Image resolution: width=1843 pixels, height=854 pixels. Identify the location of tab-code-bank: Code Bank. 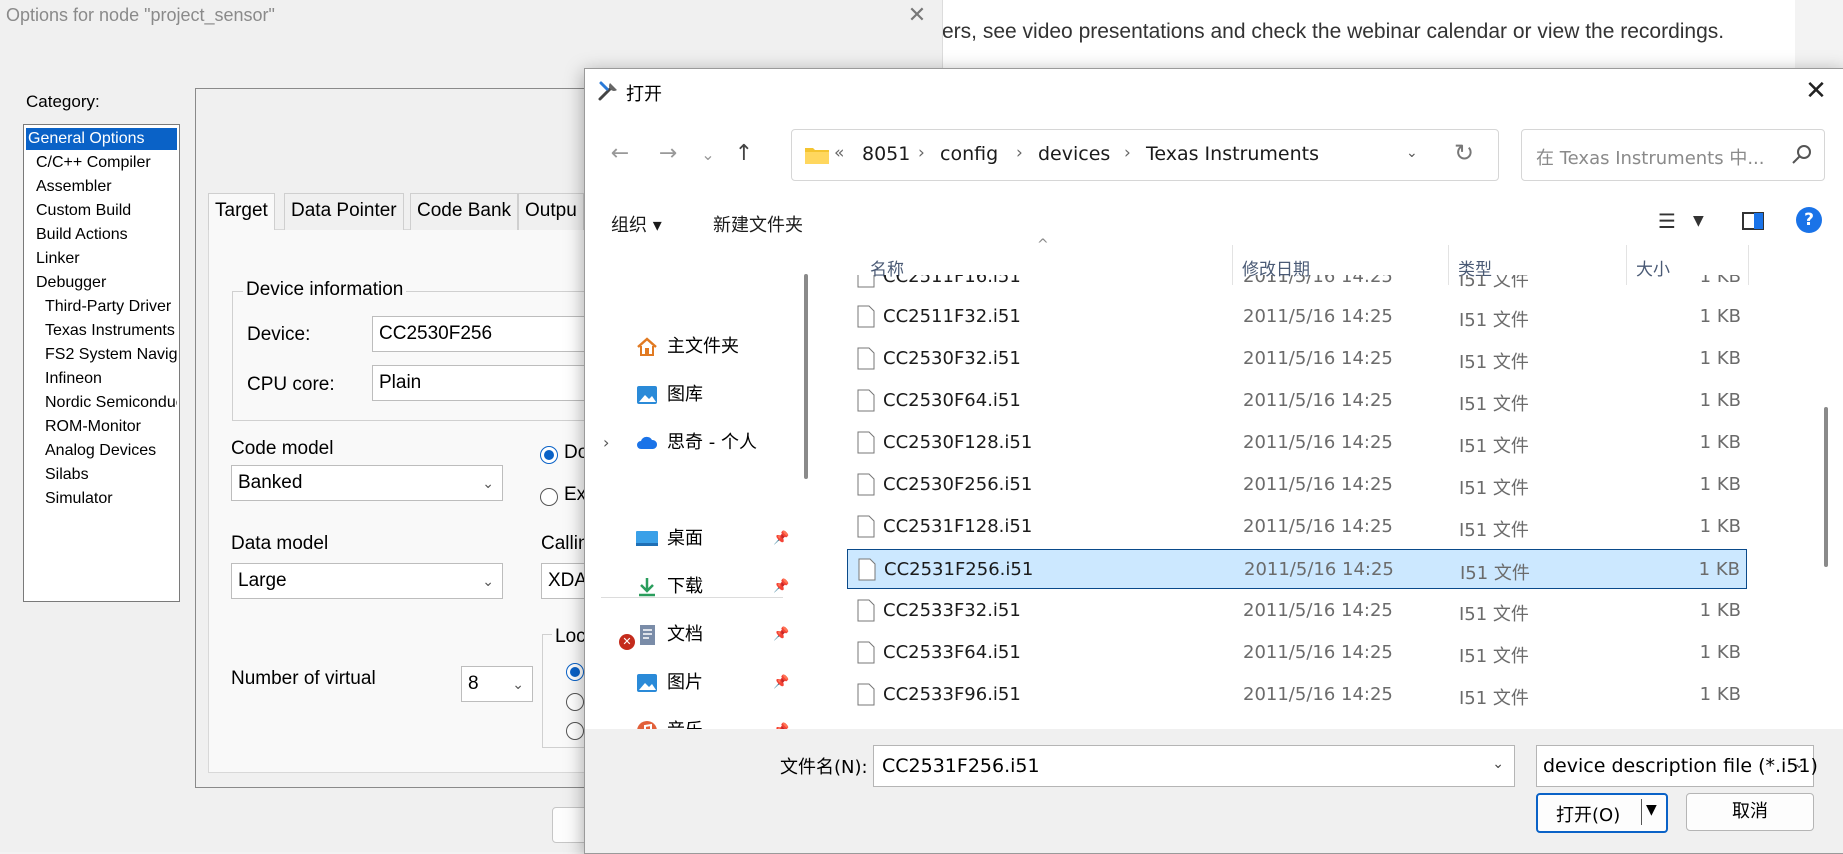
(464, 211).